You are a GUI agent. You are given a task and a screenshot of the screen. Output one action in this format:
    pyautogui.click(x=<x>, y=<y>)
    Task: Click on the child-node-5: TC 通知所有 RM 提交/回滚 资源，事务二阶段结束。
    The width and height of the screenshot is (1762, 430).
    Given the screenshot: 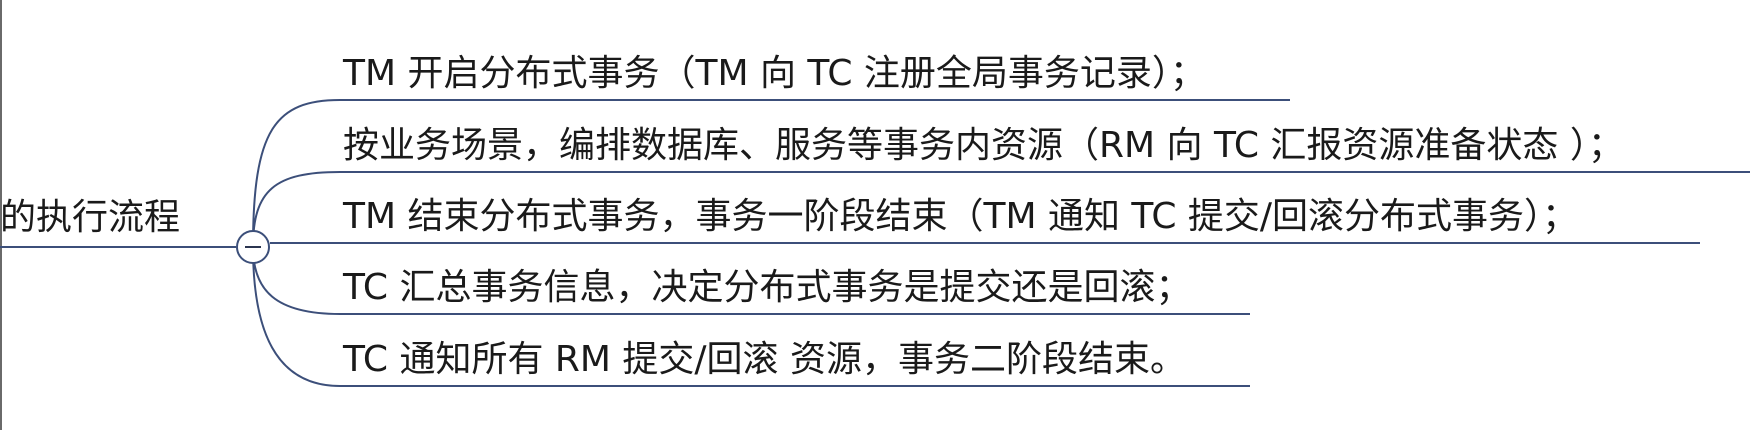 What is the action you would take?
    pyautogui.click(x=764, y=360)
    